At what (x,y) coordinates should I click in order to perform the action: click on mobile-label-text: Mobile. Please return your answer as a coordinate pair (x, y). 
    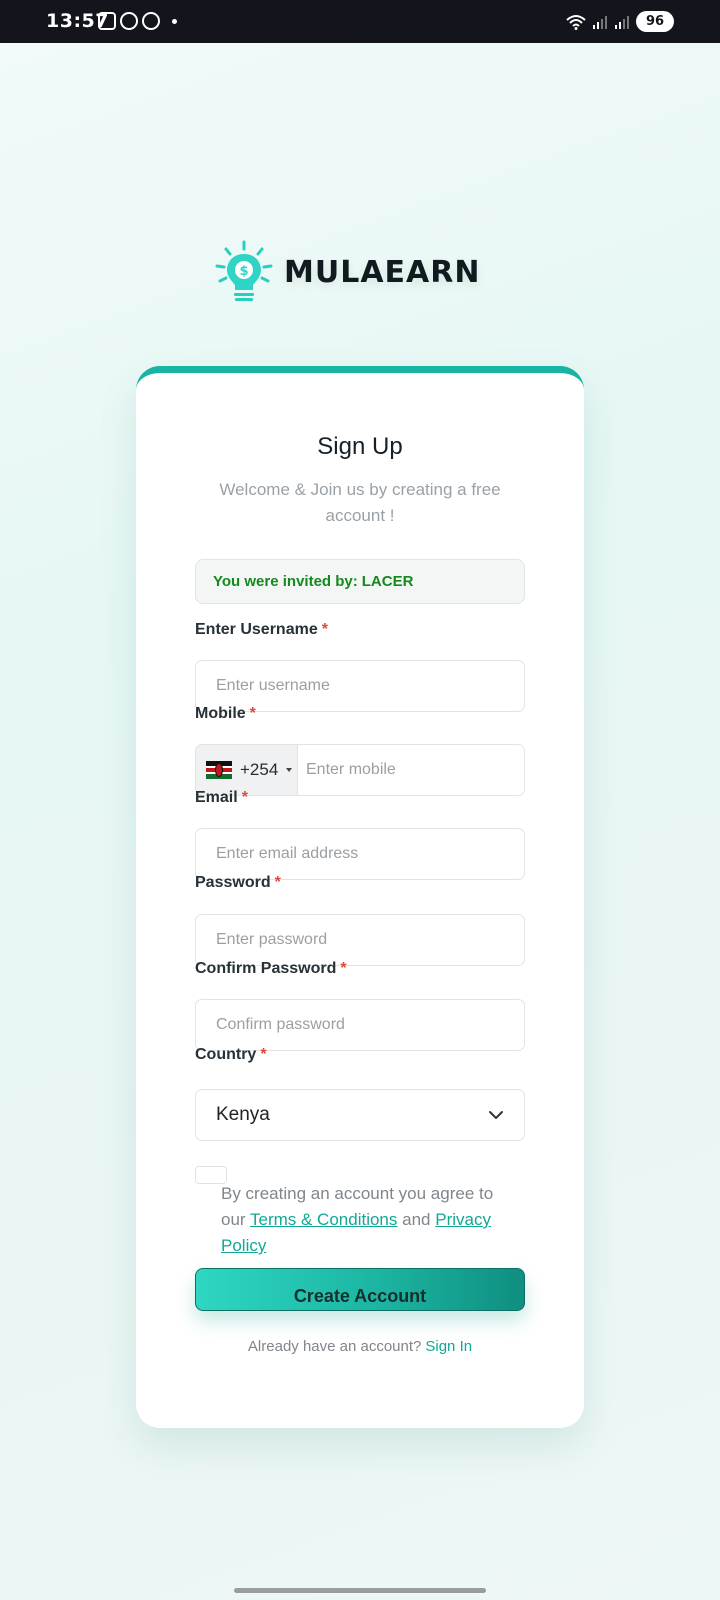
    Looking at the image, I should click on (220, 713).